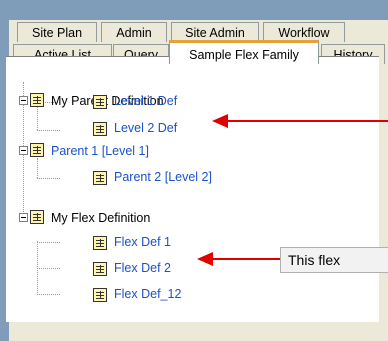  I want to click on annotation-callout: This flex, so click(334, 260).